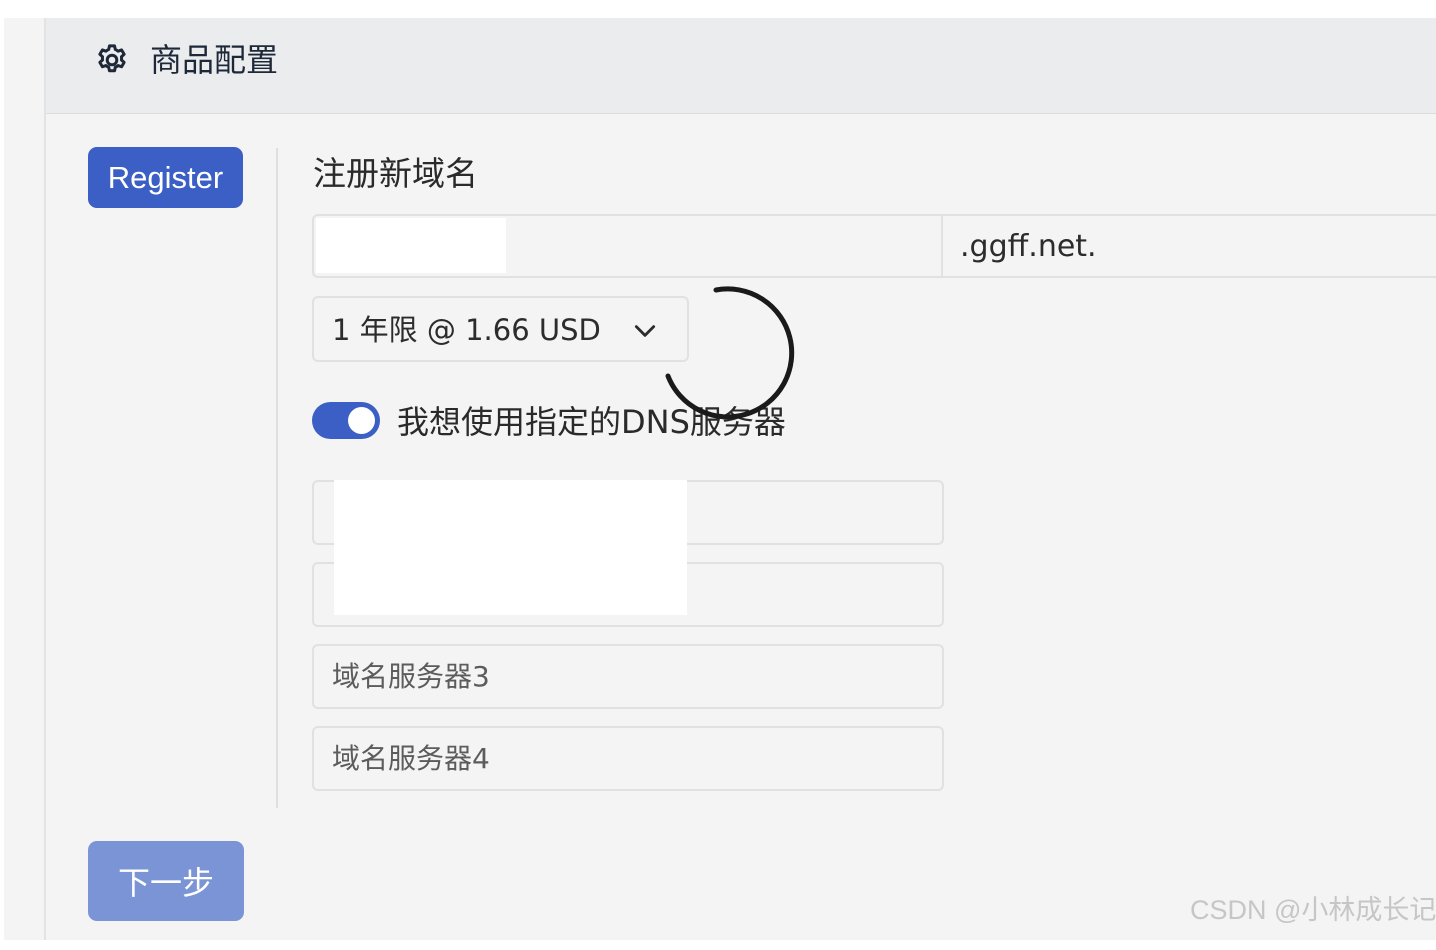  Describe the element at coordinates (1313, 910) in the screenshot. I see `watermark: CSDN @小林成长记` at that location.